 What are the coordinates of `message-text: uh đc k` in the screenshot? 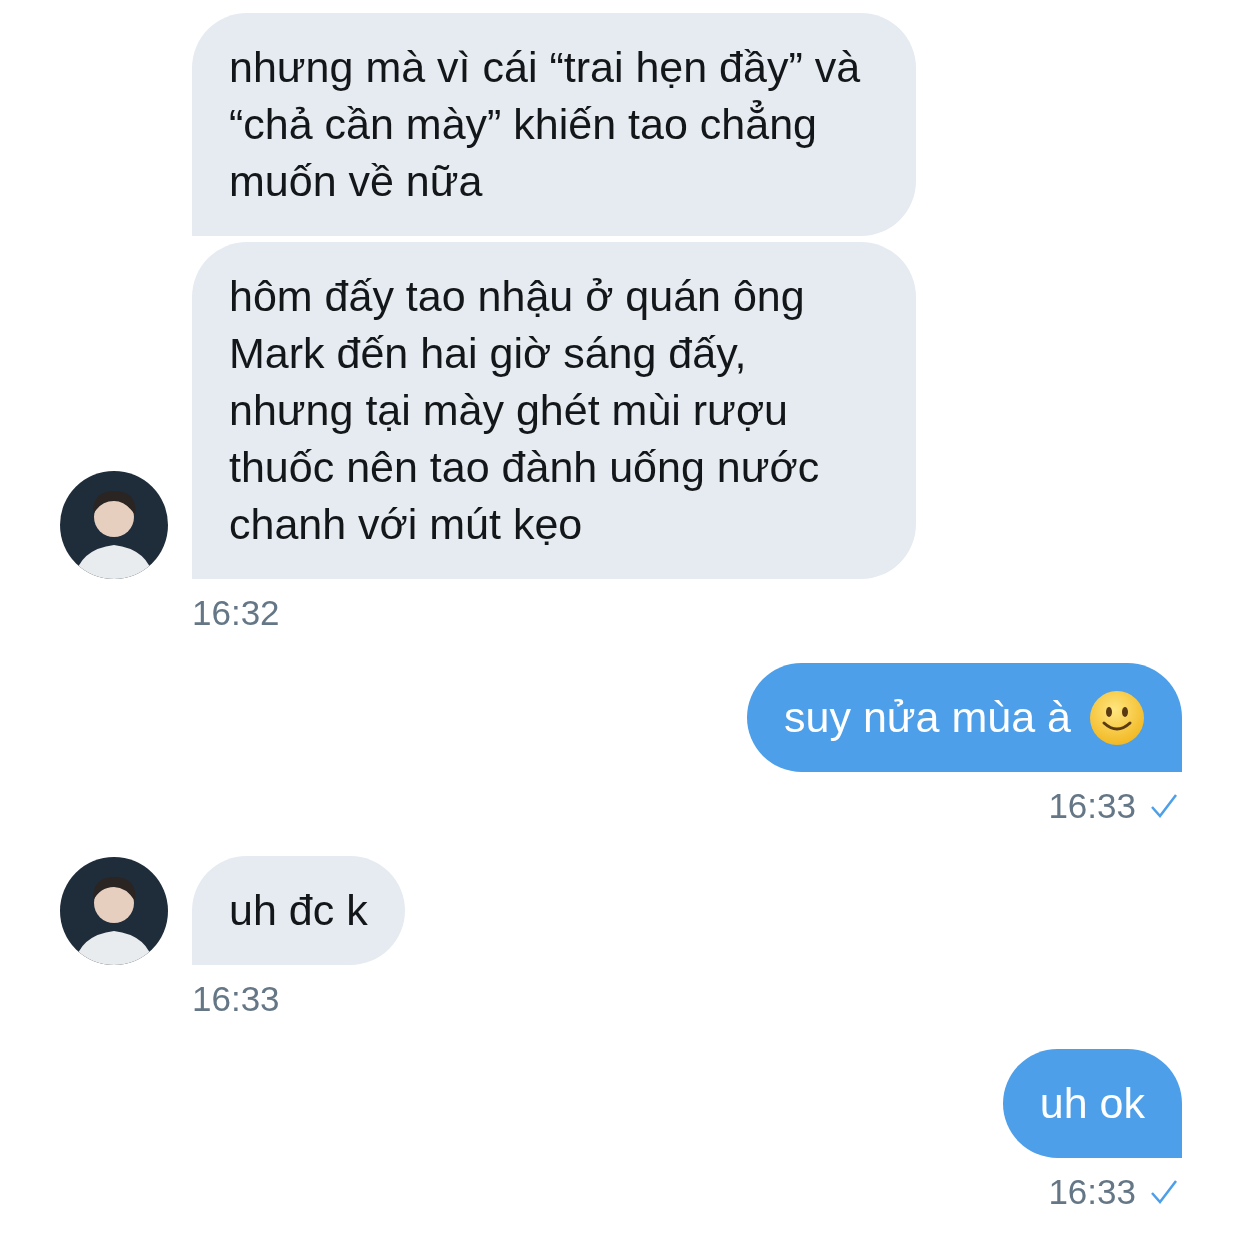 It's located at (298, 910).